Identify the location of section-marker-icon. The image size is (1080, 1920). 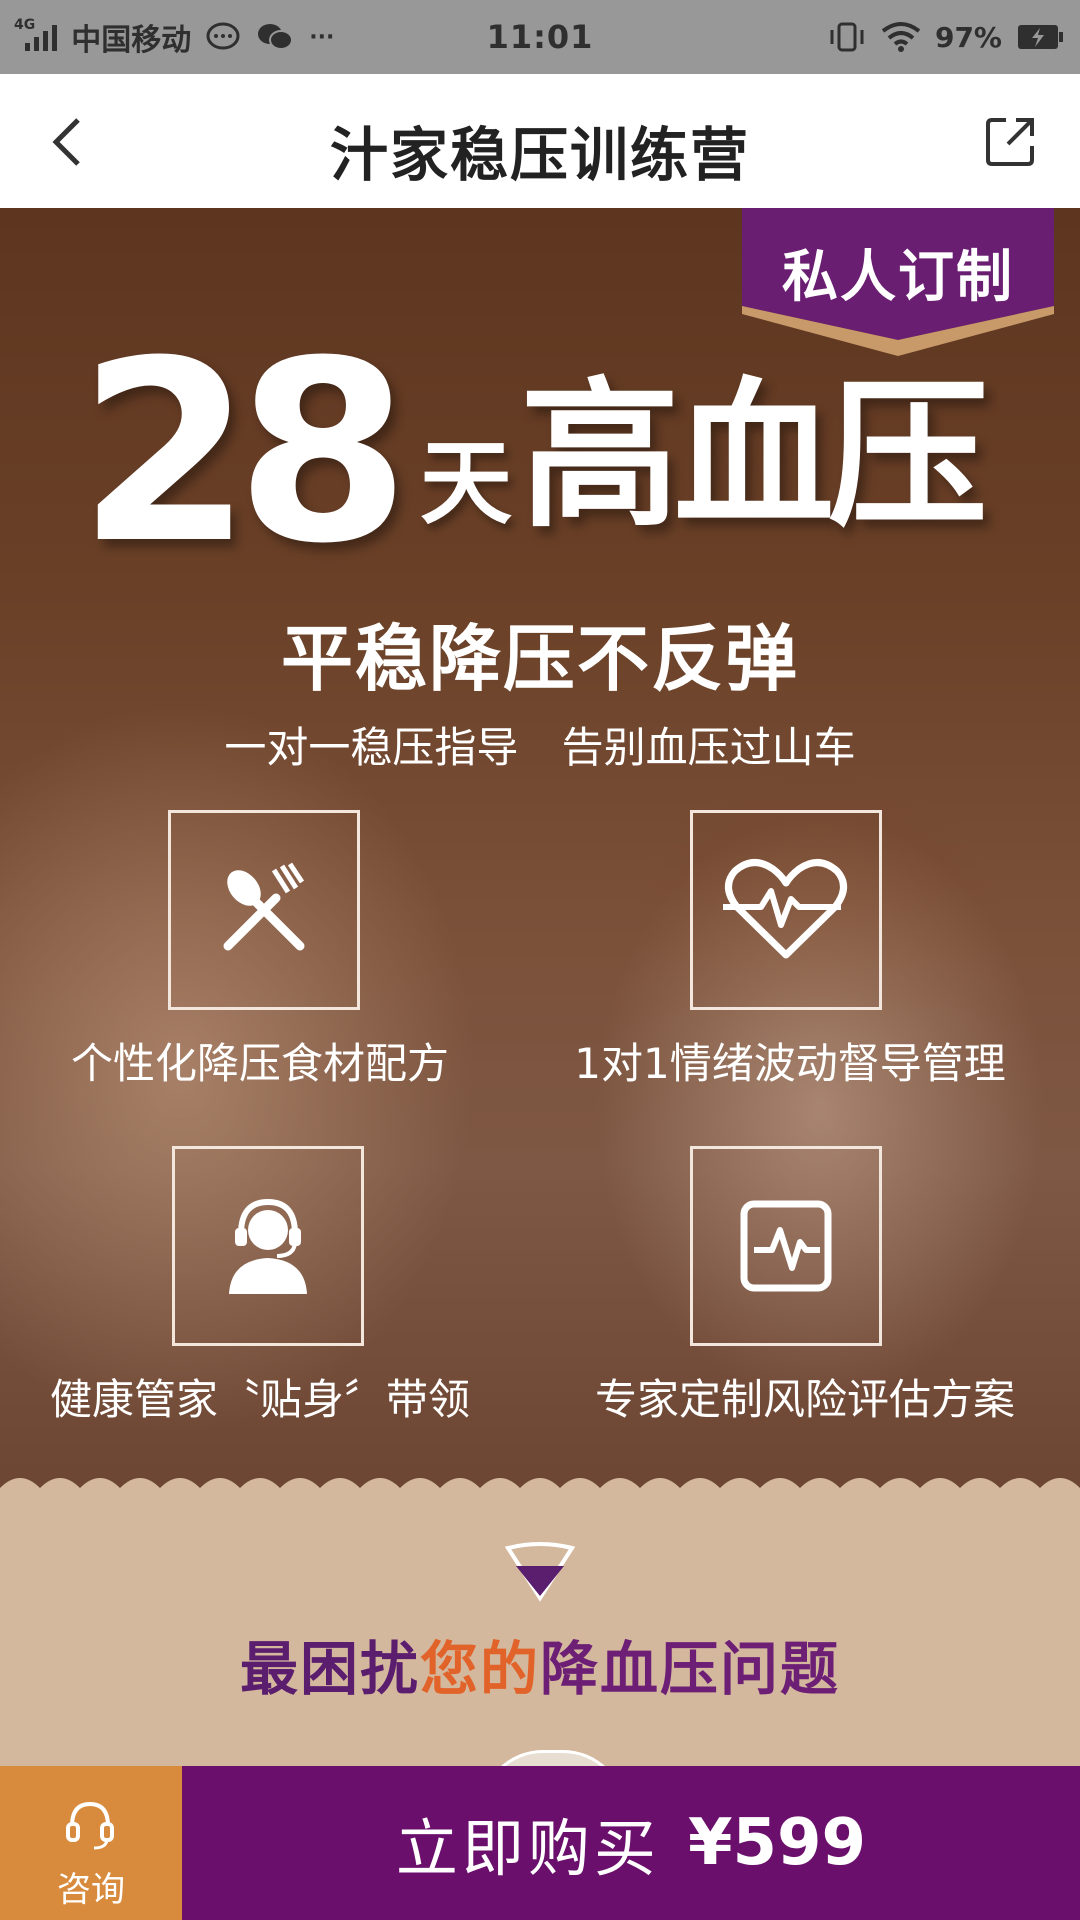
(540, 1572).